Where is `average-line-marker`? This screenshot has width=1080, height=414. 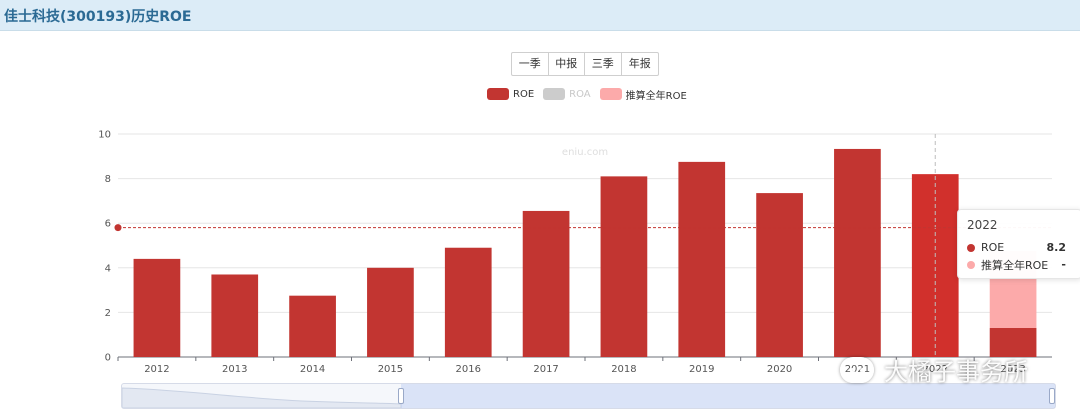 average-line-marker is located at coordinates (118, 228).